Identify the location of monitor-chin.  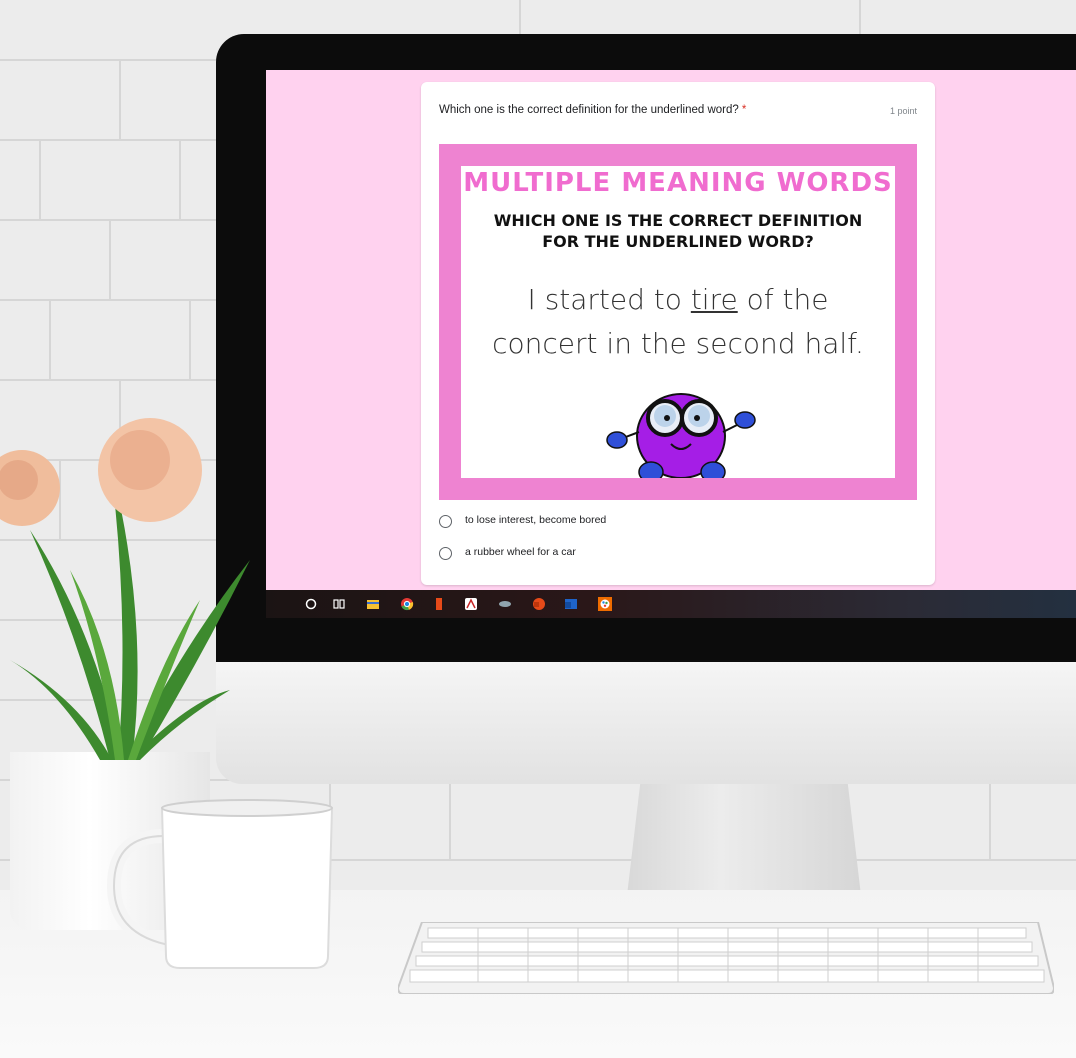
(646, 723).